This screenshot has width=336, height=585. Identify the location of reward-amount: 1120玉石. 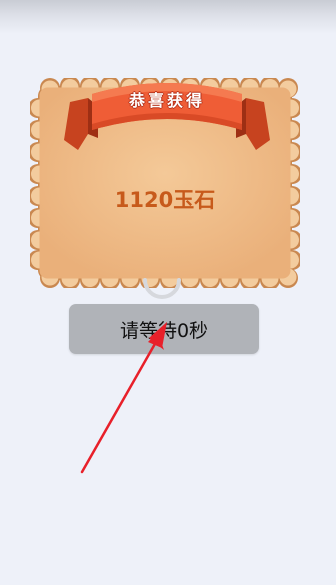
(165, 200).